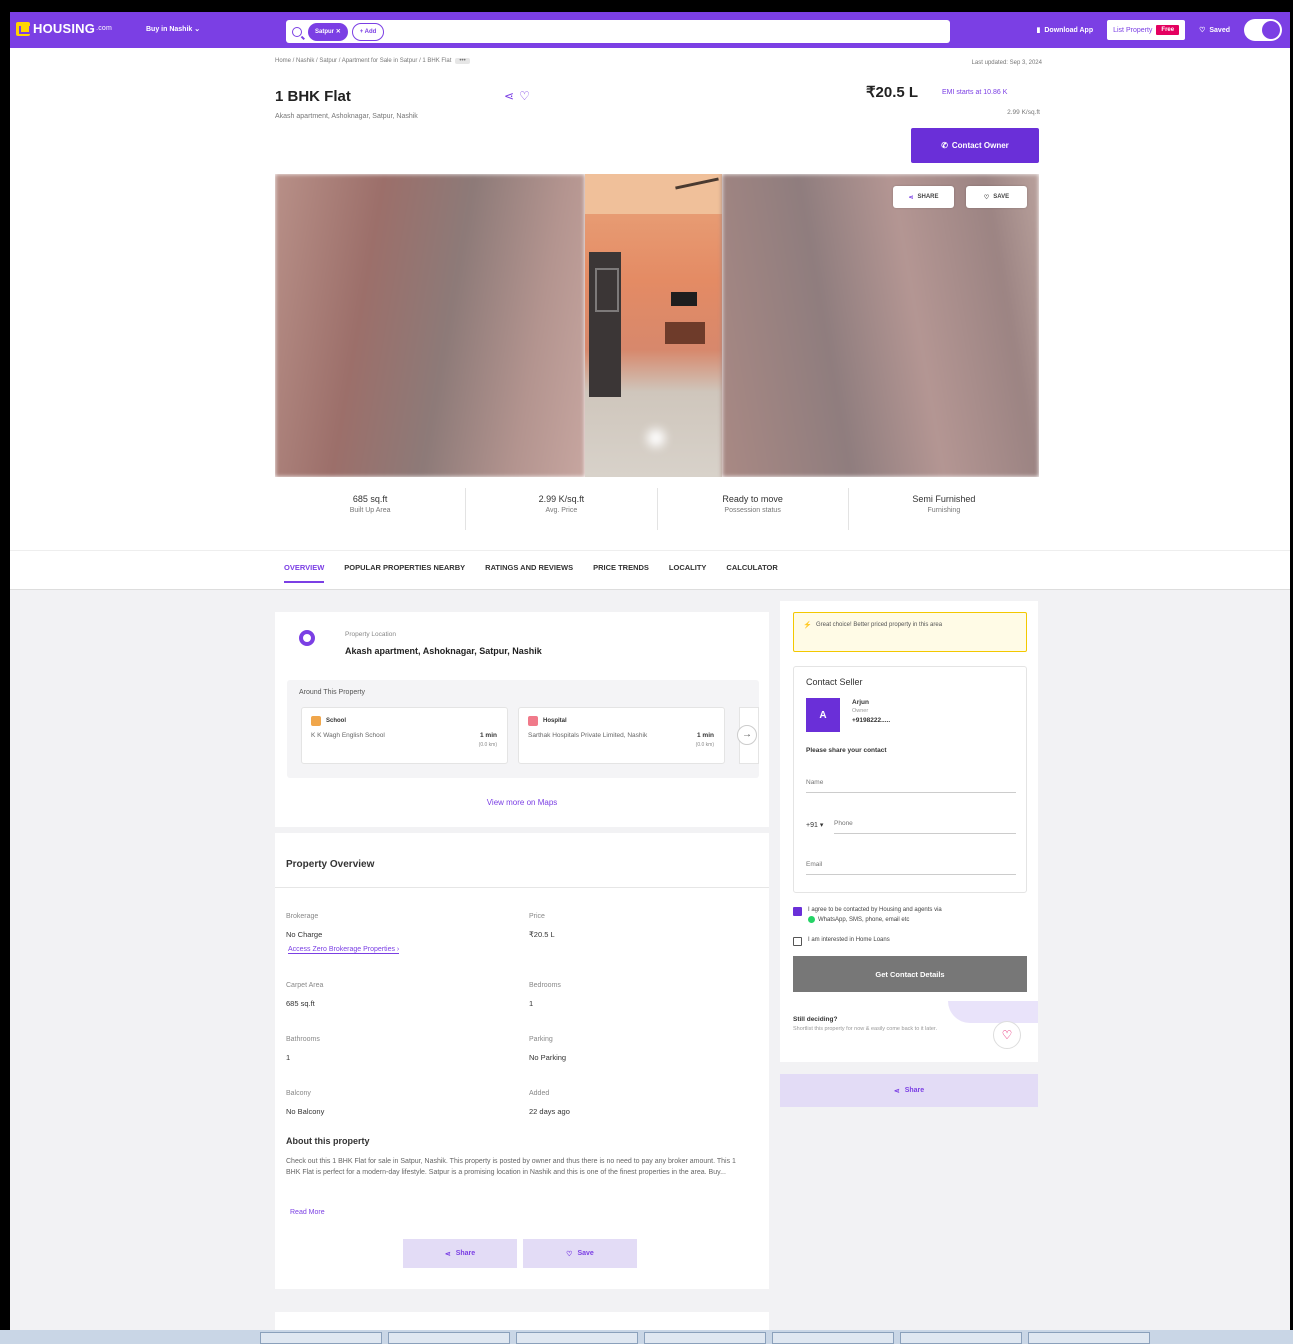  Describe the element at coordinates (460, 1253) in the screenshot. I see `share-button: ⋖ Share` at that location.